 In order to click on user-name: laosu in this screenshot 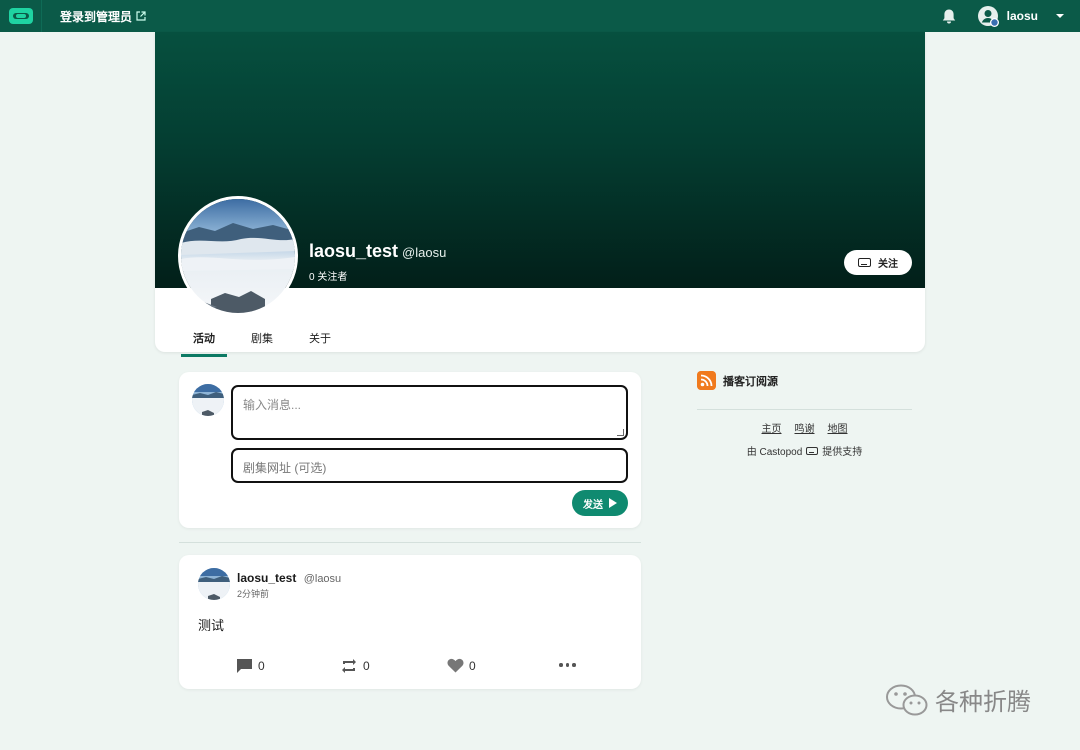, I will do `click(1022, 16)`.